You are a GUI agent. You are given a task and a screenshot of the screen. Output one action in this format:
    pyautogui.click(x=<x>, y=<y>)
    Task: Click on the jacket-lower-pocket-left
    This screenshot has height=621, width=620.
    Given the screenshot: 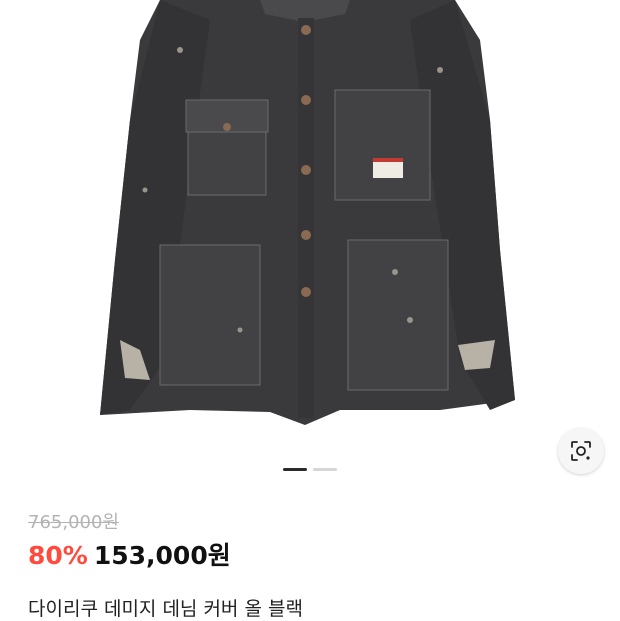 What is the action you would take?
    pyautogui.click(x=210, y=315)
    